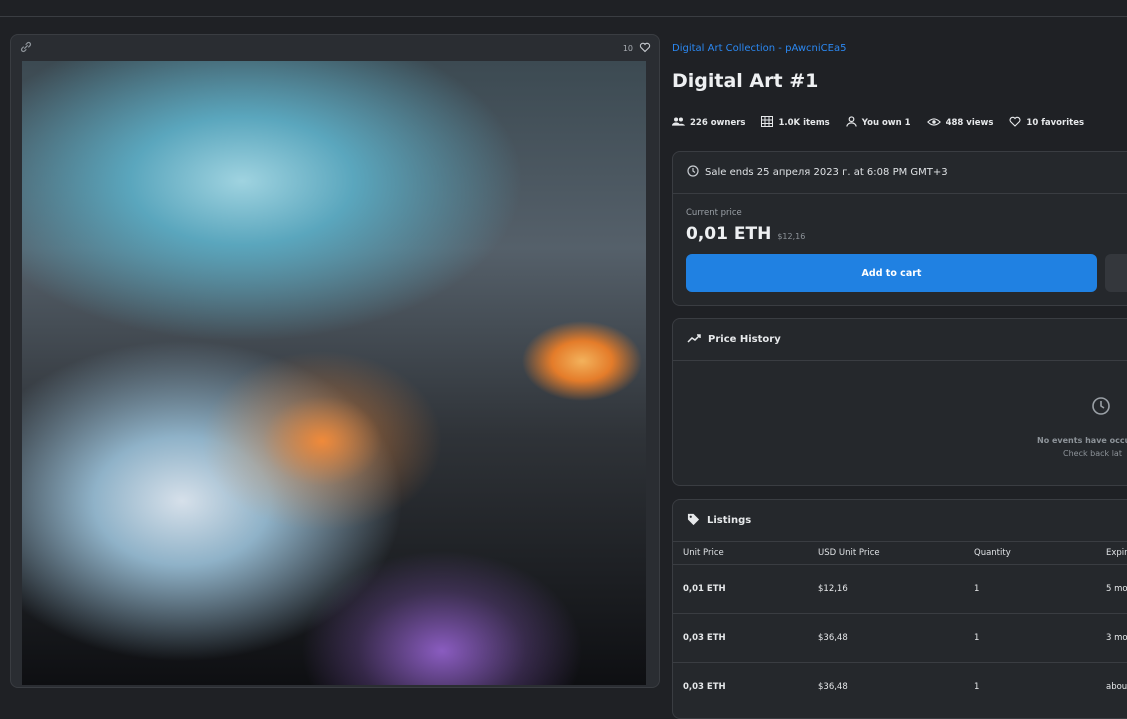  I want to click on tag-icon, so click(693, 521).